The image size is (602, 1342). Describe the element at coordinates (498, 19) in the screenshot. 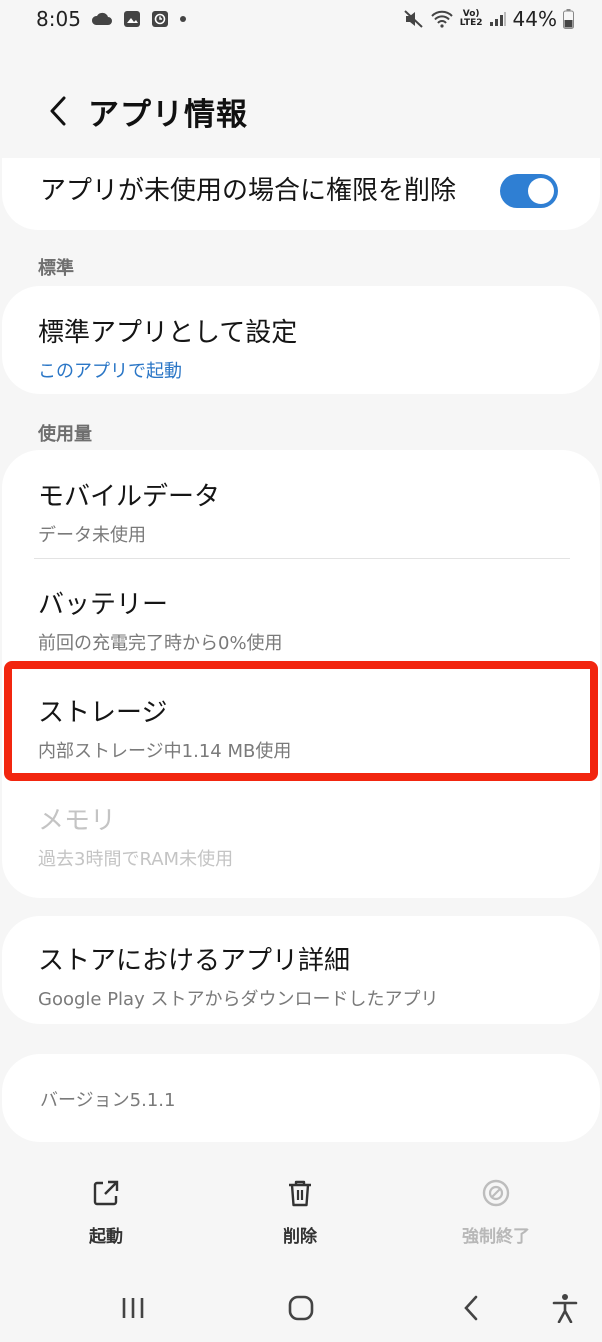

I see `signal-icon` at that location.